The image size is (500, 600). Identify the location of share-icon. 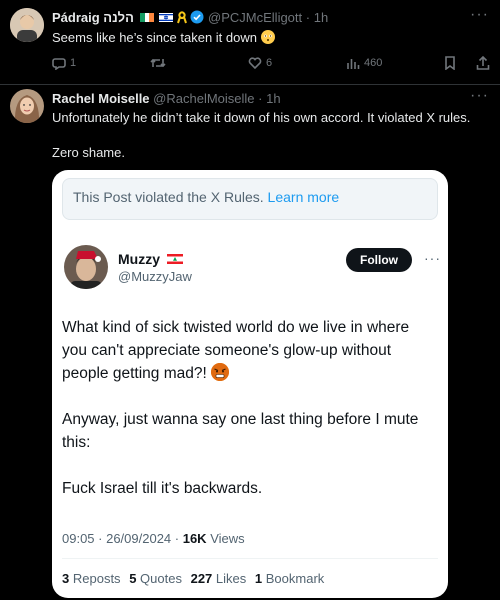
(483, 63).